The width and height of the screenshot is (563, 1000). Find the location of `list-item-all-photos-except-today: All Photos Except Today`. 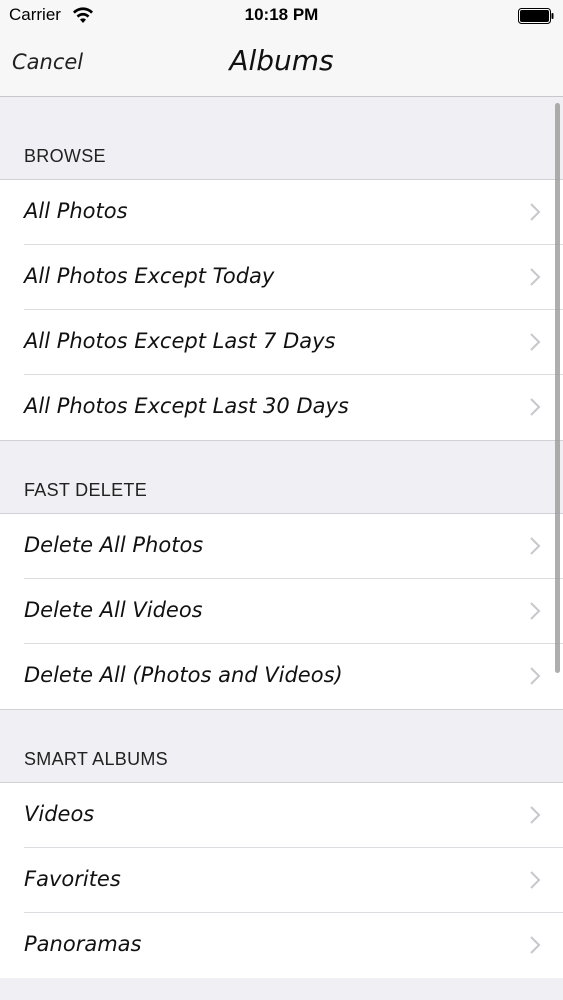

list-item-all-photos-except-today: All Photos Except Today is located at coordinates (281, 277).